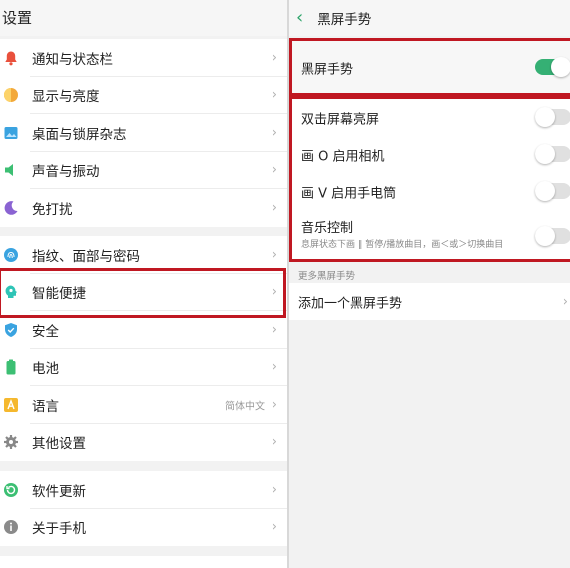 This screenshot has width=570, height=568. What do you see at coordinates (86, 256) in the screenshot?
I see `settings-item-label: 指纹、面部与密码` at bounding box center [86, 256].